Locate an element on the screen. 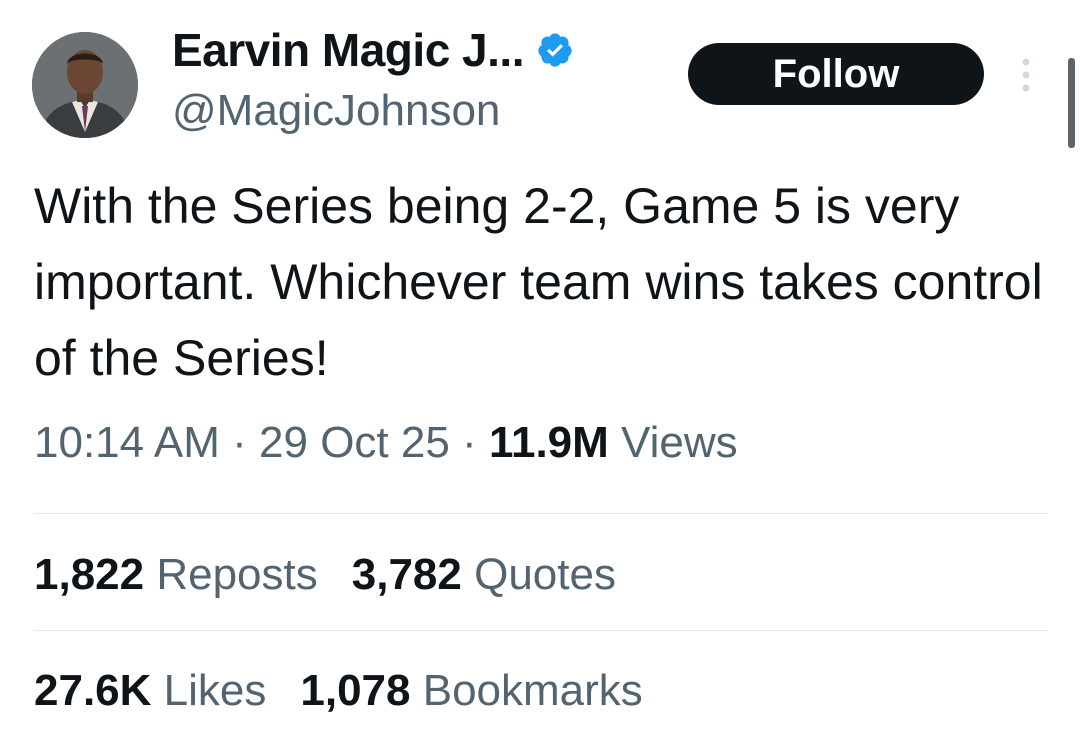  bookmarks-stat: 1,078 Bookmarks is located at coordinates (471, 691).